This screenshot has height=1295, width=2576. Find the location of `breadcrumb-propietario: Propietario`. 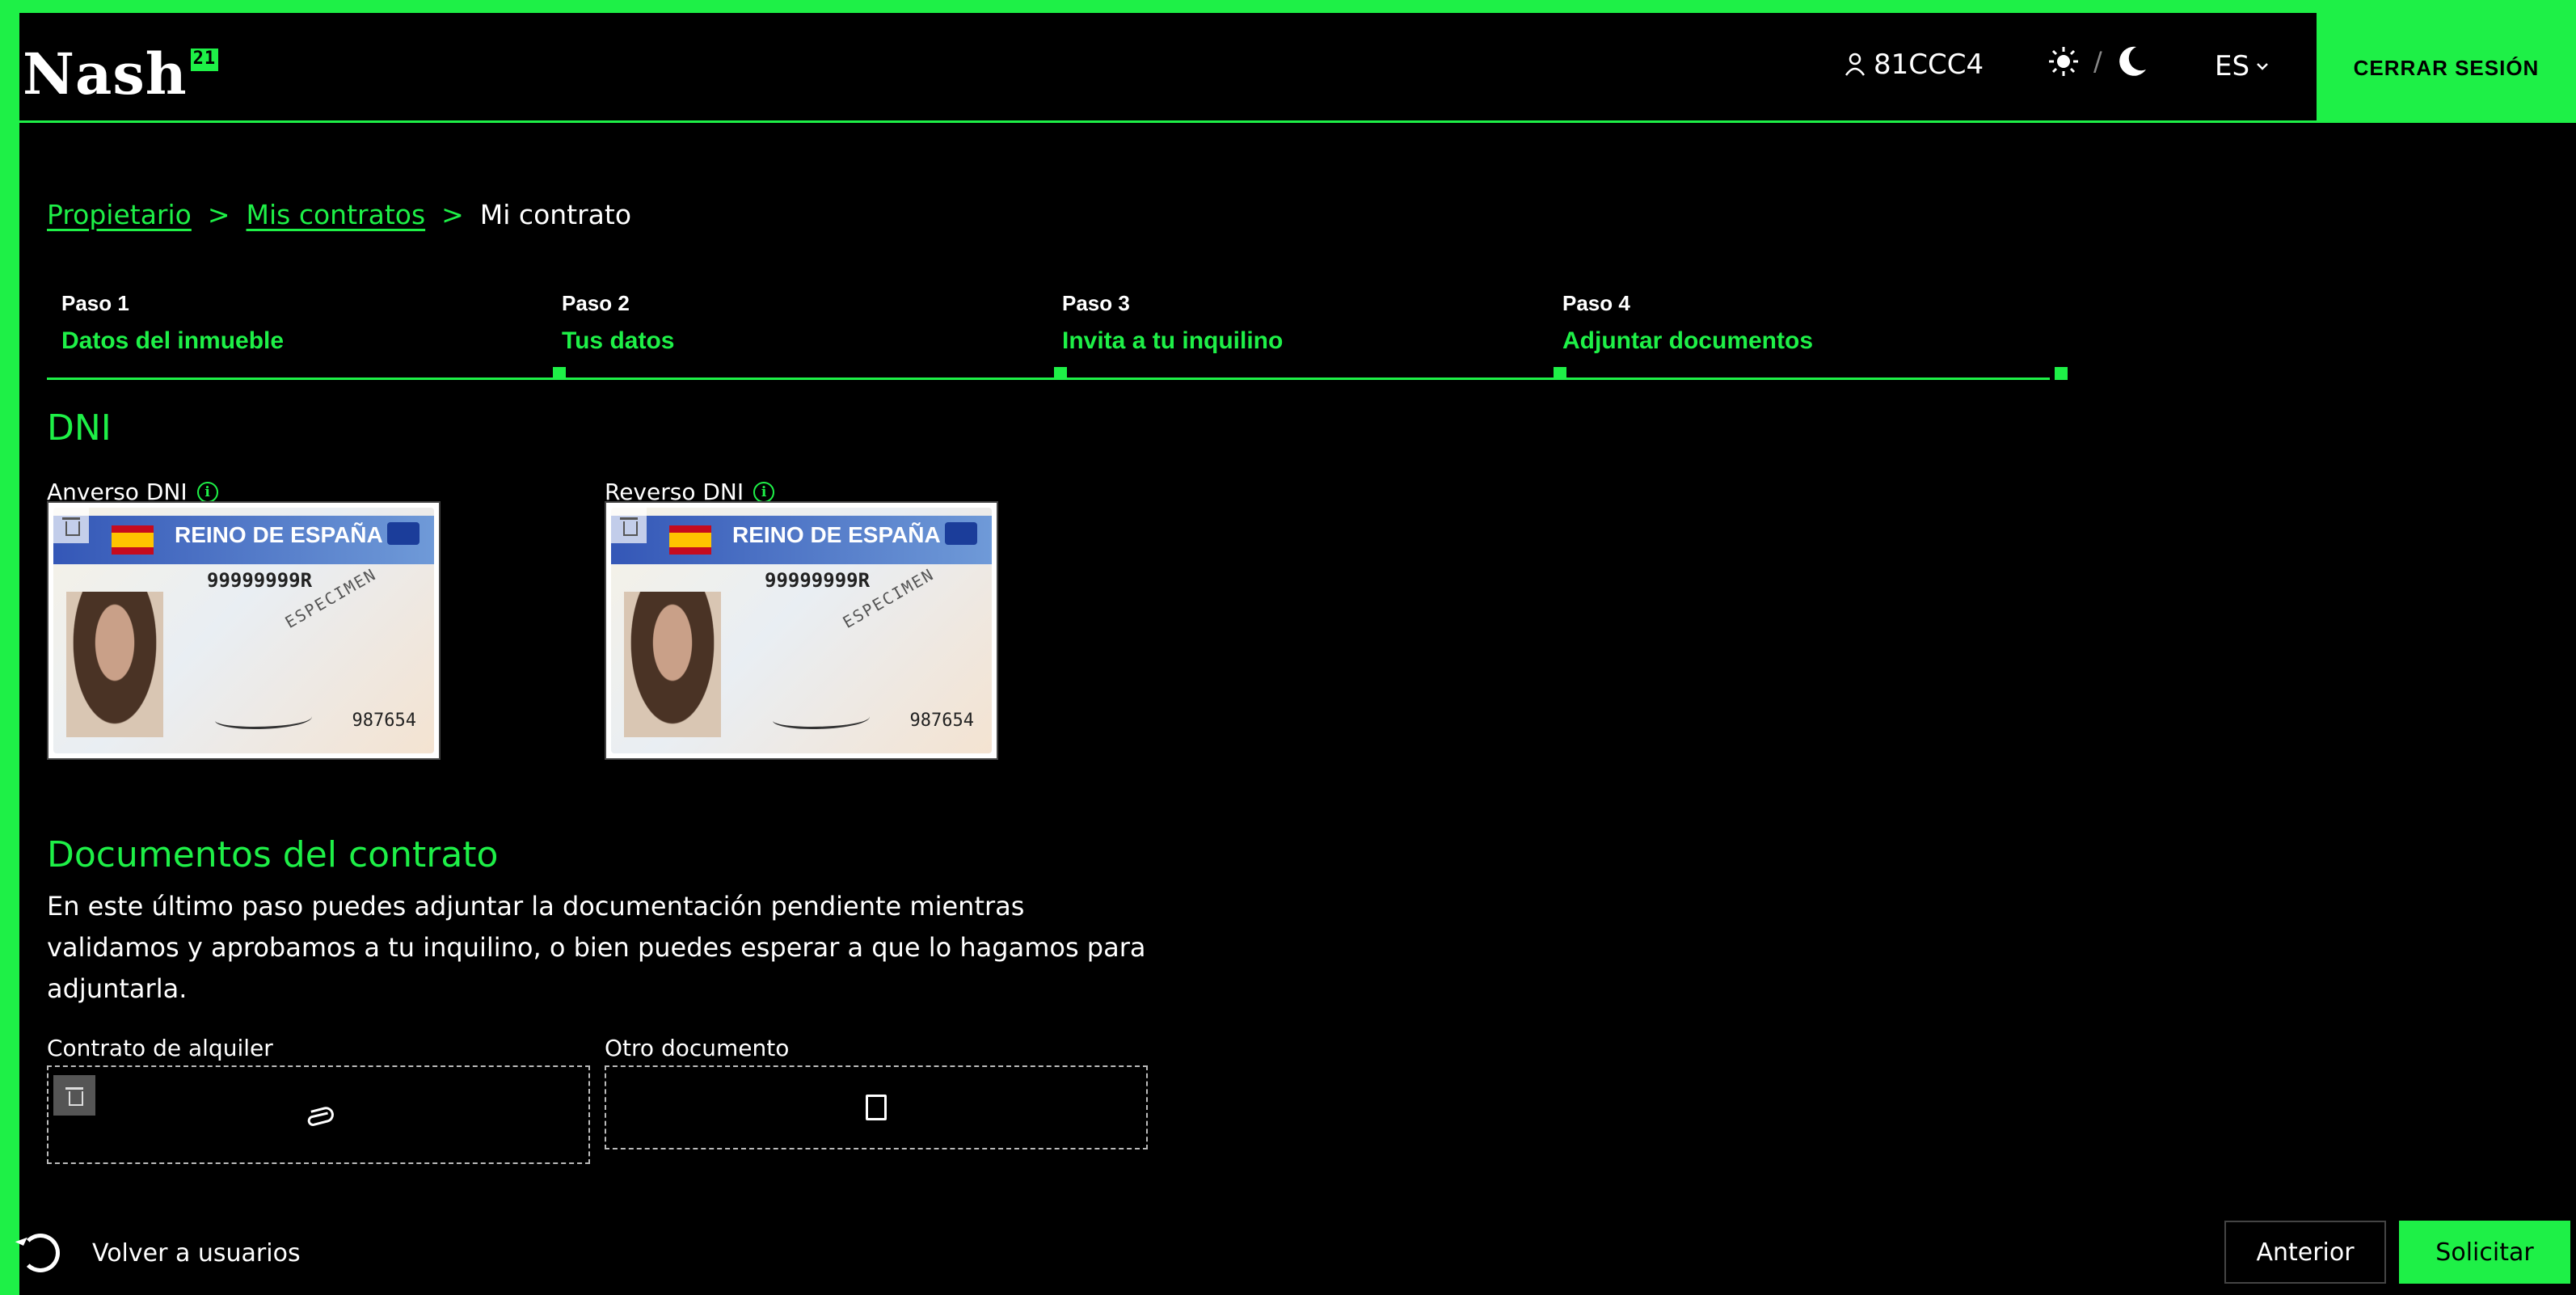

breadcrumb-propietario: Propietario is located at coordinates (119, 214).